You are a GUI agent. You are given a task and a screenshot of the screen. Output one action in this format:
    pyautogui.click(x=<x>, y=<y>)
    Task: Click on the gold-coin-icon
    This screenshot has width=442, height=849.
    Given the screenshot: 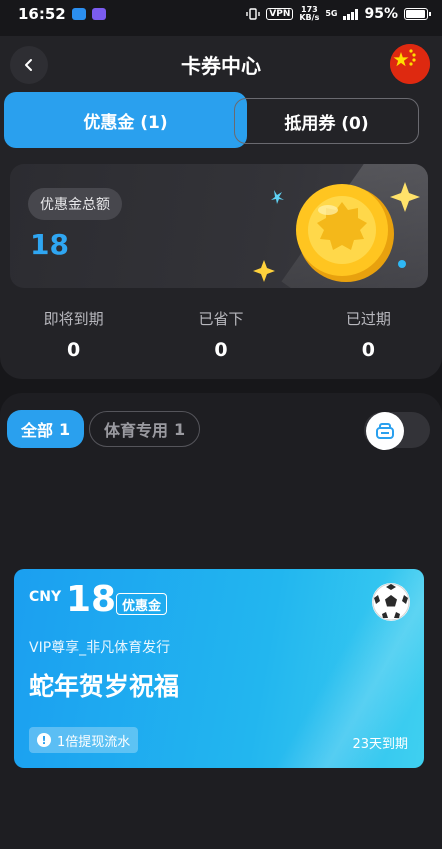 What is the action you would take?
    pyautogui.click(x=336, y=232)
    